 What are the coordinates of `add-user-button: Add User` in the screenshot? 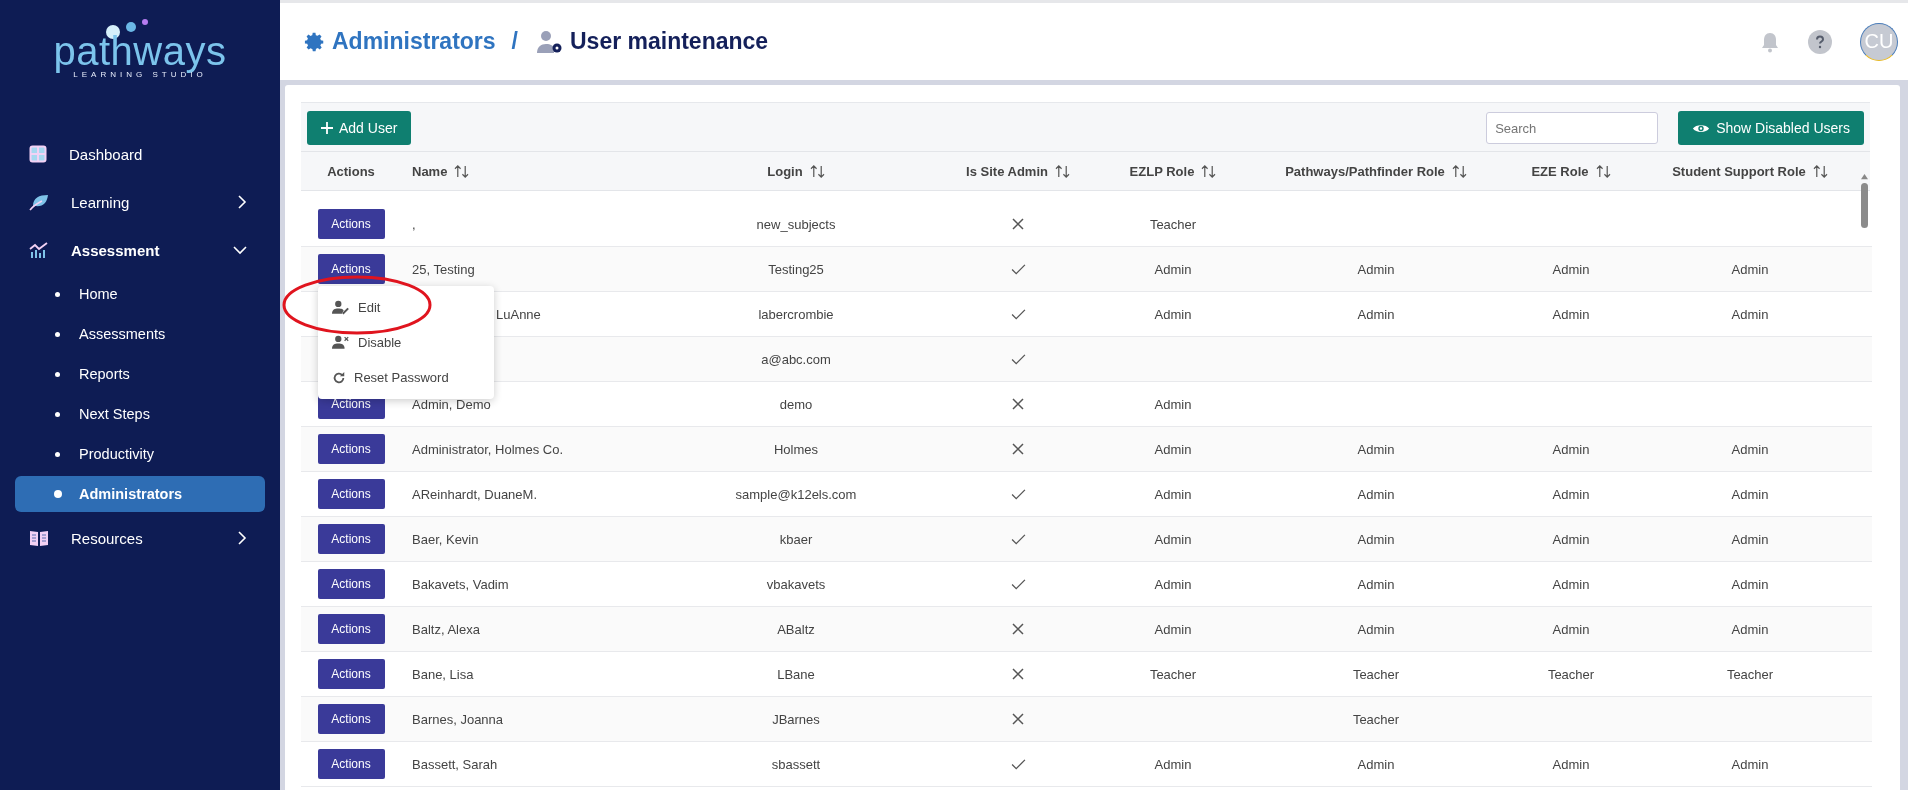 It's located at (359, 128).